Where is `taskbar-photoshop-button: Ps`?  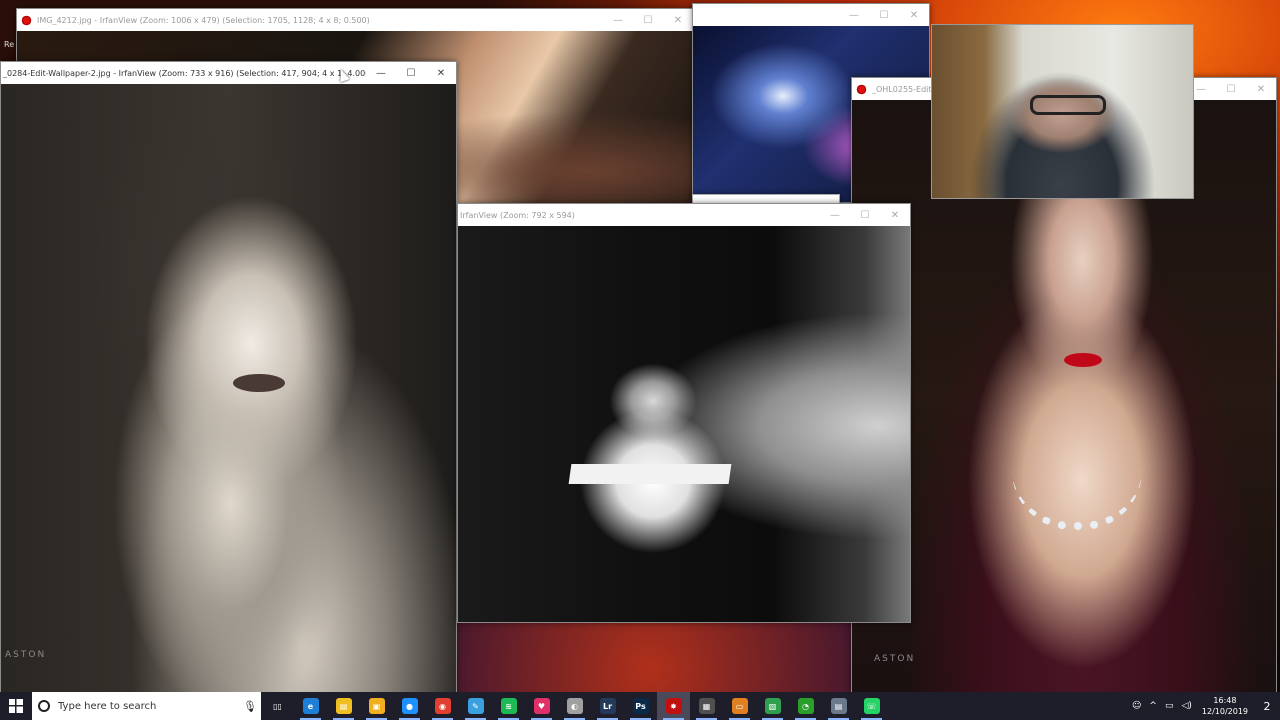 taskbar-photoshop-button: Ps is located at coordinates (640, 706).